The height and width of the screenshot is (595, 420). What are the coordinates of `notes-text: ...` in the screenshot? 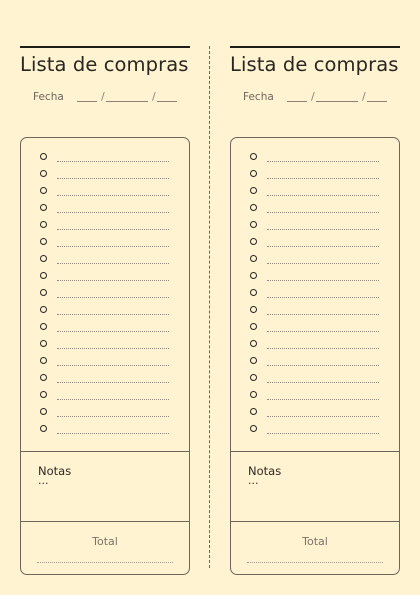 It's located at (43, 480).